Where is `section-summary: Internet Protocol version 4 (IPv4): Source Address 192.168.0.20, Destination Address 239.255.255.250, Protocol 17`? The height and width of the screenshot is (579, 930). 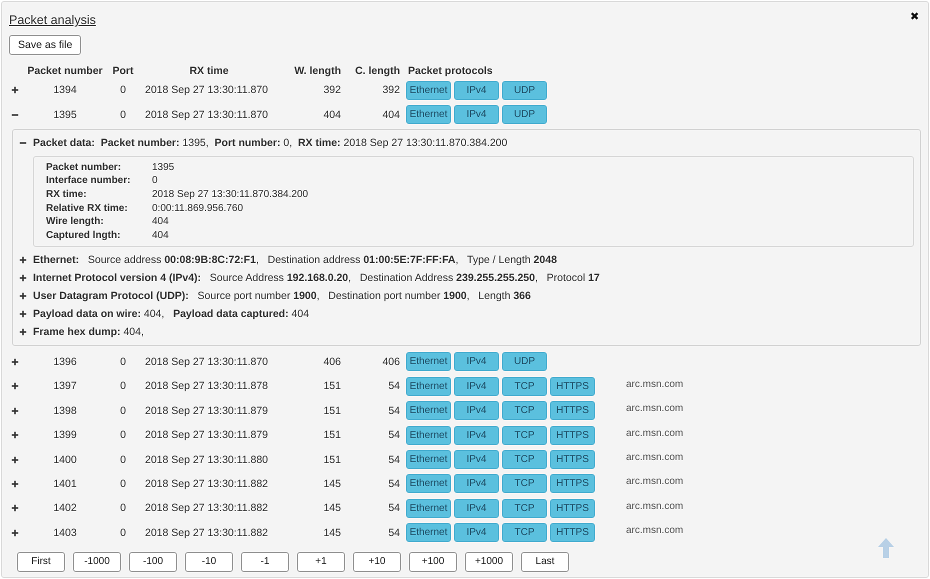 section-summary: Internet Protocol version 4 (IPv4): Source Address 192.168.0.20, Destination Address 239.255.255.250, Protocol 17 is located at coordinates (316, 278).